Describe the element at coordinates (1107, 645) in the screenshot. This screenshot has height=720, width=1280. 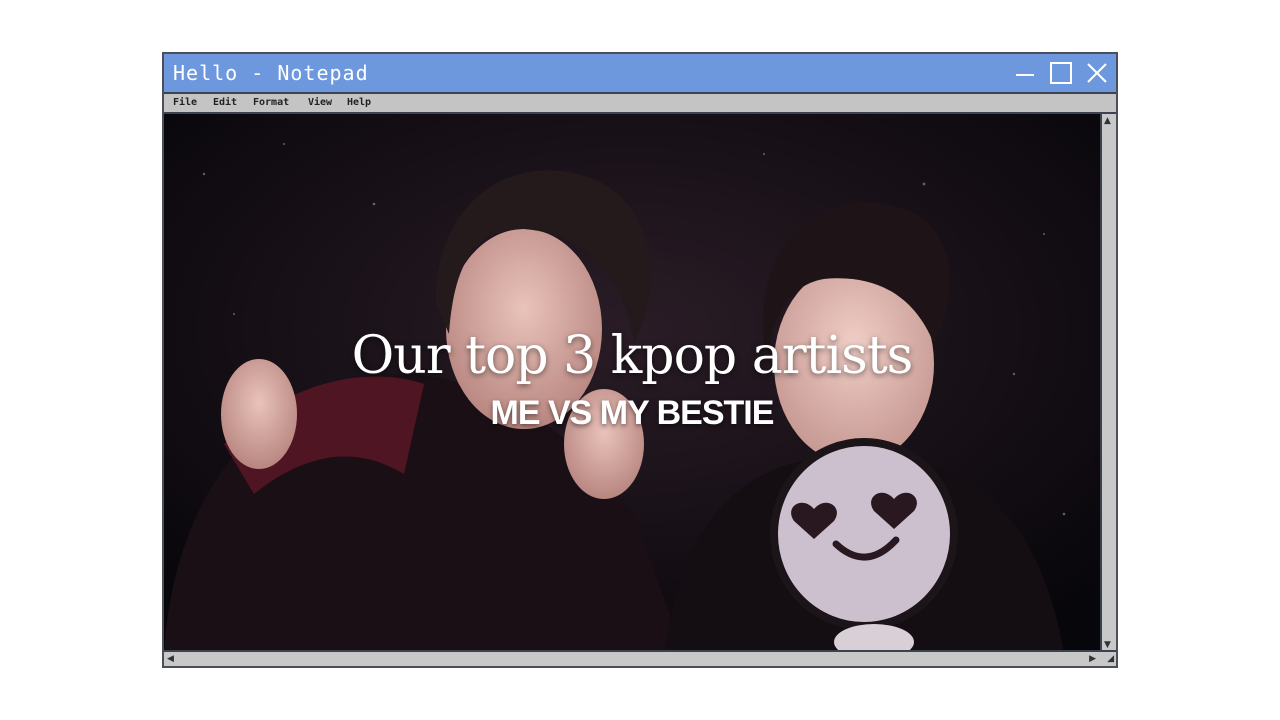
I see `scroll-down-icon: ▼` at that location.